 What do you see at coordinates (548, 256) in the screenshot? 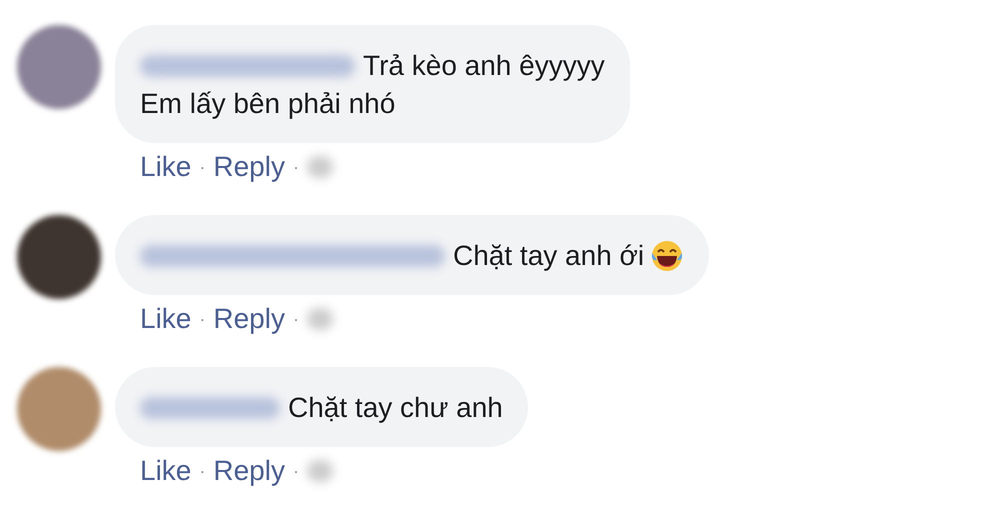
I see `comment-text: Chặt tay anh ới` at bounding box center [548, 256].